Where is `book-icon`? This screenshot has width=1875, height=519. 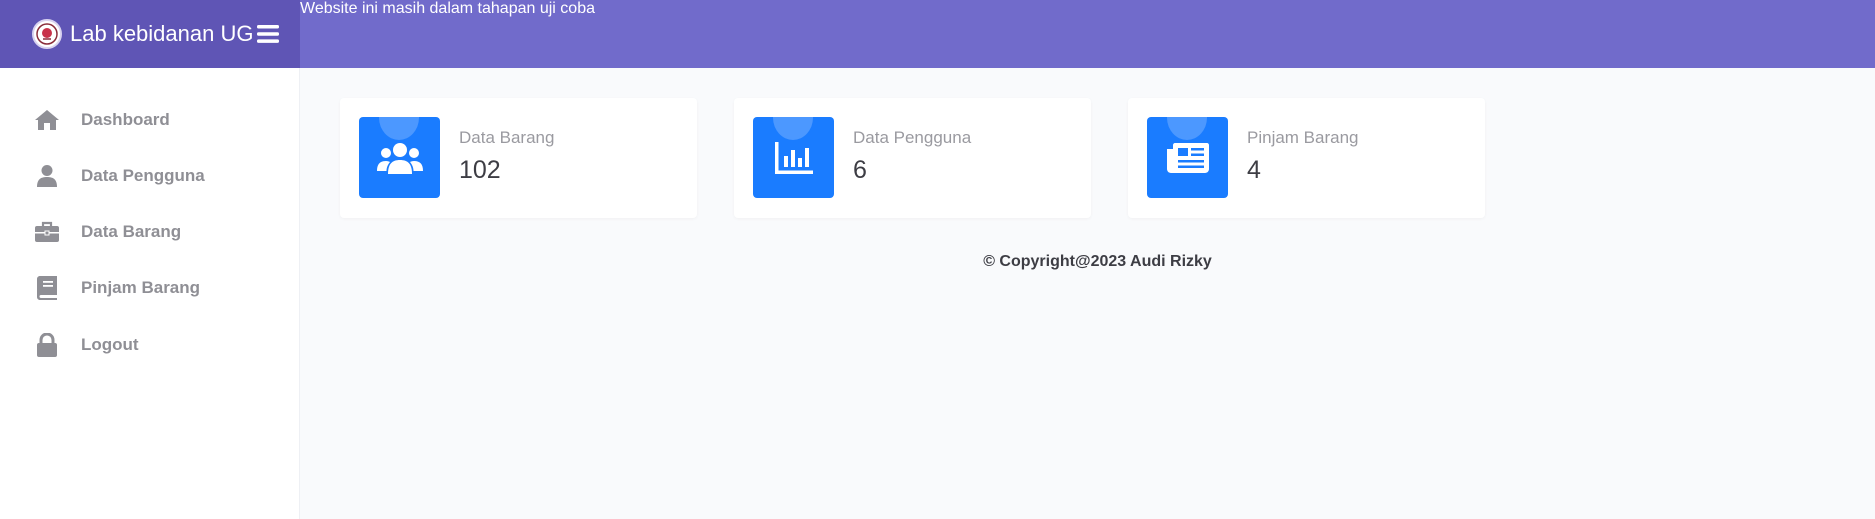
book-icon is located at coordinates (47, 288).